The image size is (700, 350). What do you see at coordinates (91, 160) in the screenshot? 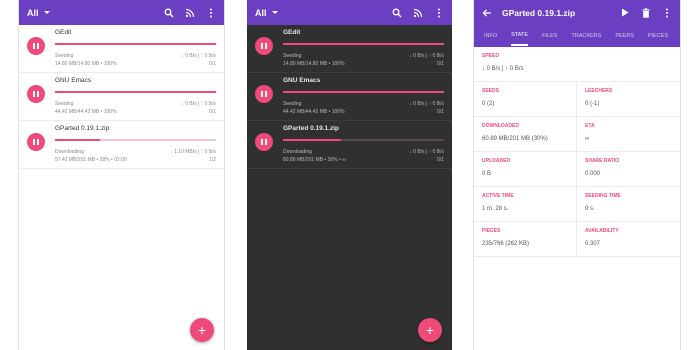
I see `torrent-size-info: 57.42 MB/201 MB • 28% • 02:09` at bounding box center [91, 160].